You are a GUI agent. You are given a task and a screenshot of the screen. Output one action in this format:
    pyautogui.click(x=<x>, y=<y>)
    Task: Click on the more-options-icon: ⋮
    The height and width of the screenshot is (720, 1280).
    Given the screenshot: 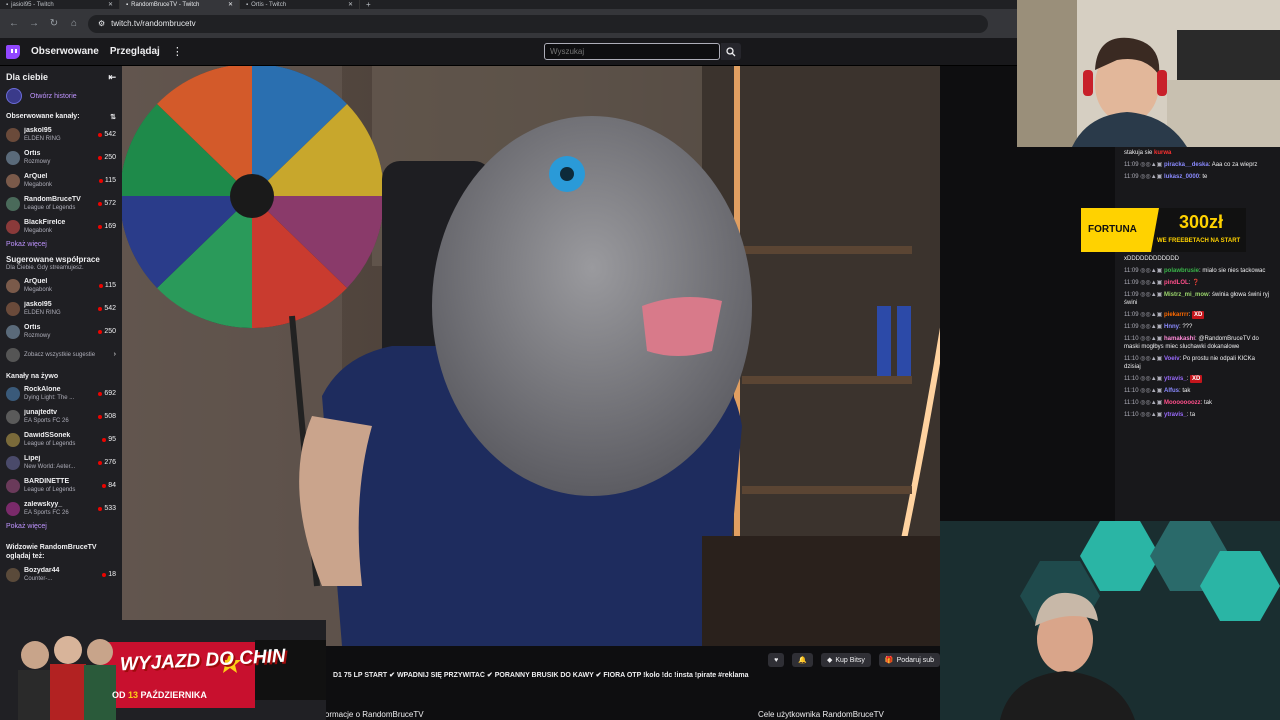 What is the action you would take?
    pyautogui.click(x=177, y=51)
    